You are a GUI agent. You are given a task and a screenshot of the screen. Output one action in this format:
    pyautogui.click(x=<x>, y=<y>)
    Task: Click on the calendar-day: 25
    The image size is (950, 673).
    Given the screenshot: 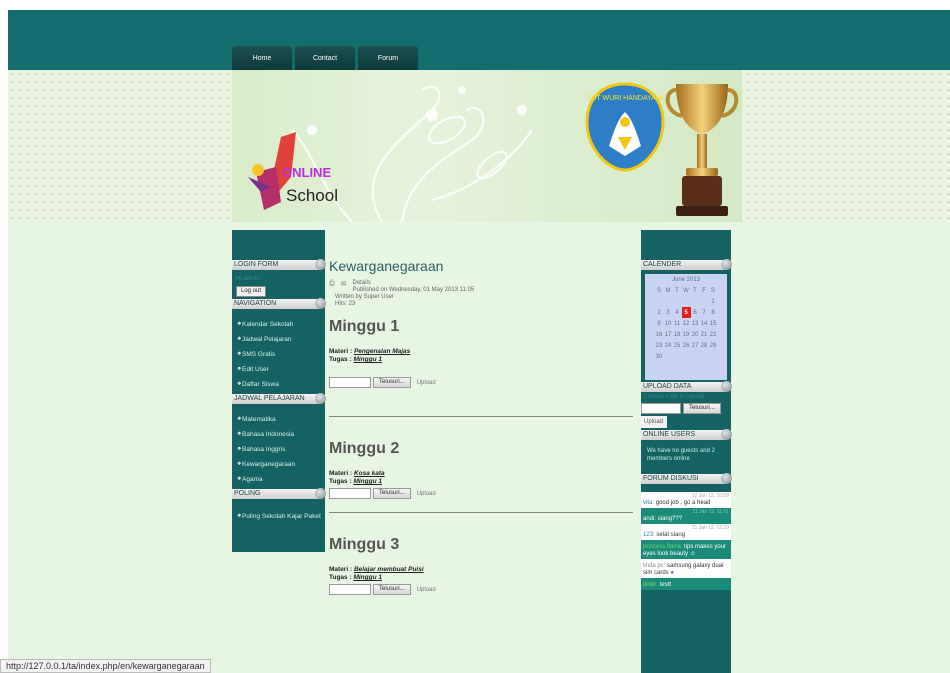 What is the action you would take?
    pyautogui.click(x=677, y=345)
    